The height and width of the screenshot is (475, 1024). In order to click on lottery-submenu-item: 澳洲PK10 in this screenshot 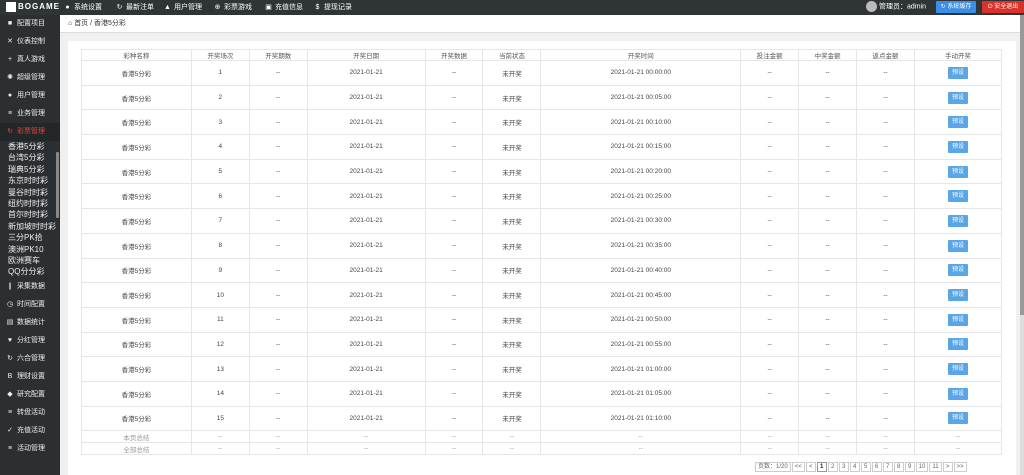, I will do `click(34, 249)`.